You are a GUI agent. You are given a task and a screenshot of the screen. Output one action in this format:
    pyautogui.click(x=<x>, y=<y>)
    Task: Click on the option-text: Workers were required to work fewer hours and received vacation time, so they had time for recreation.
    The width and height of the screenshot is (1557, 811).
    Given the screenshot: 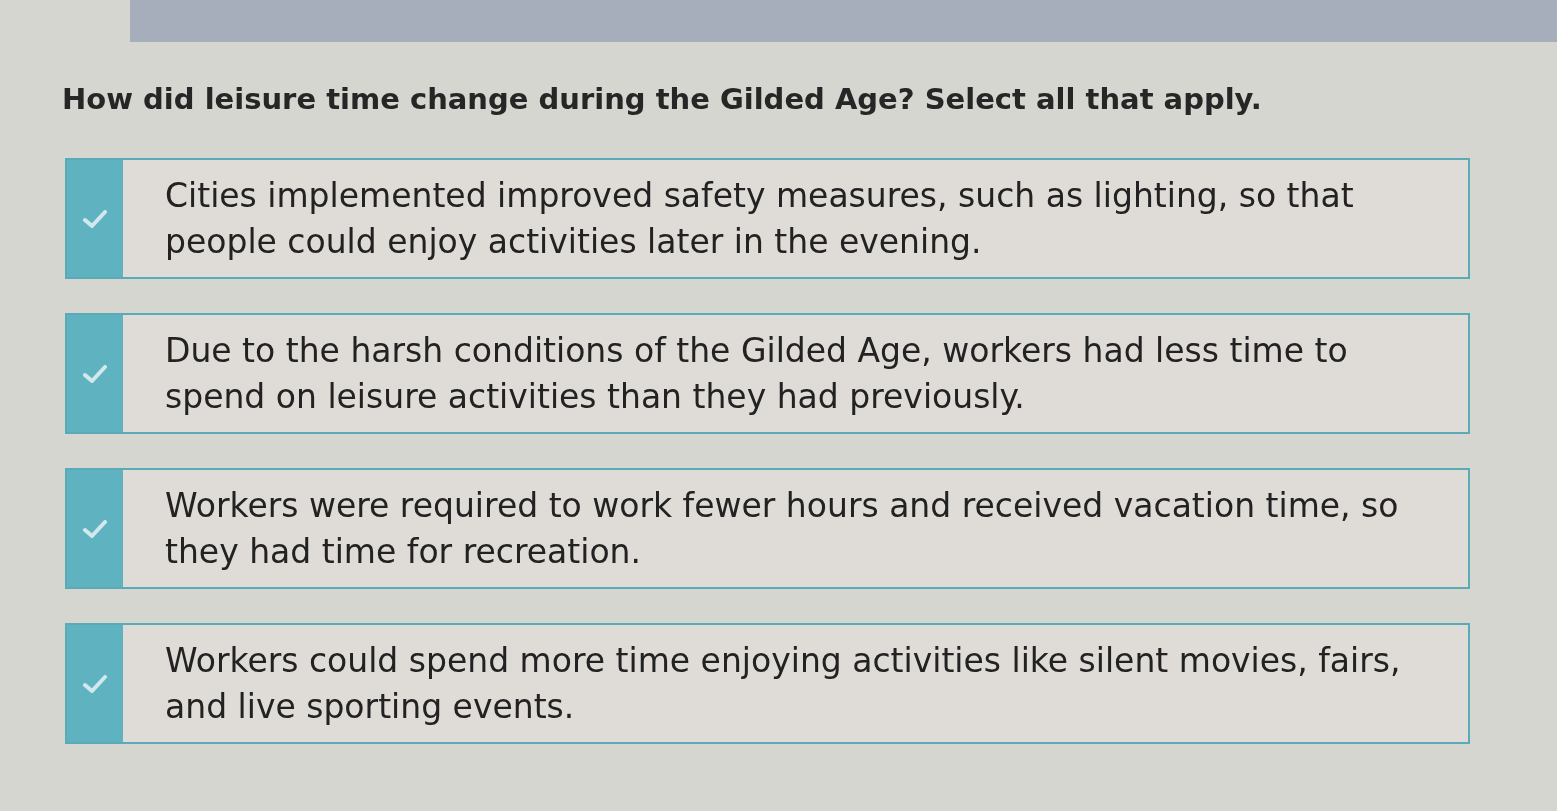 What is the action you would take?
    pyautogui.click(x=782, y=528)
    